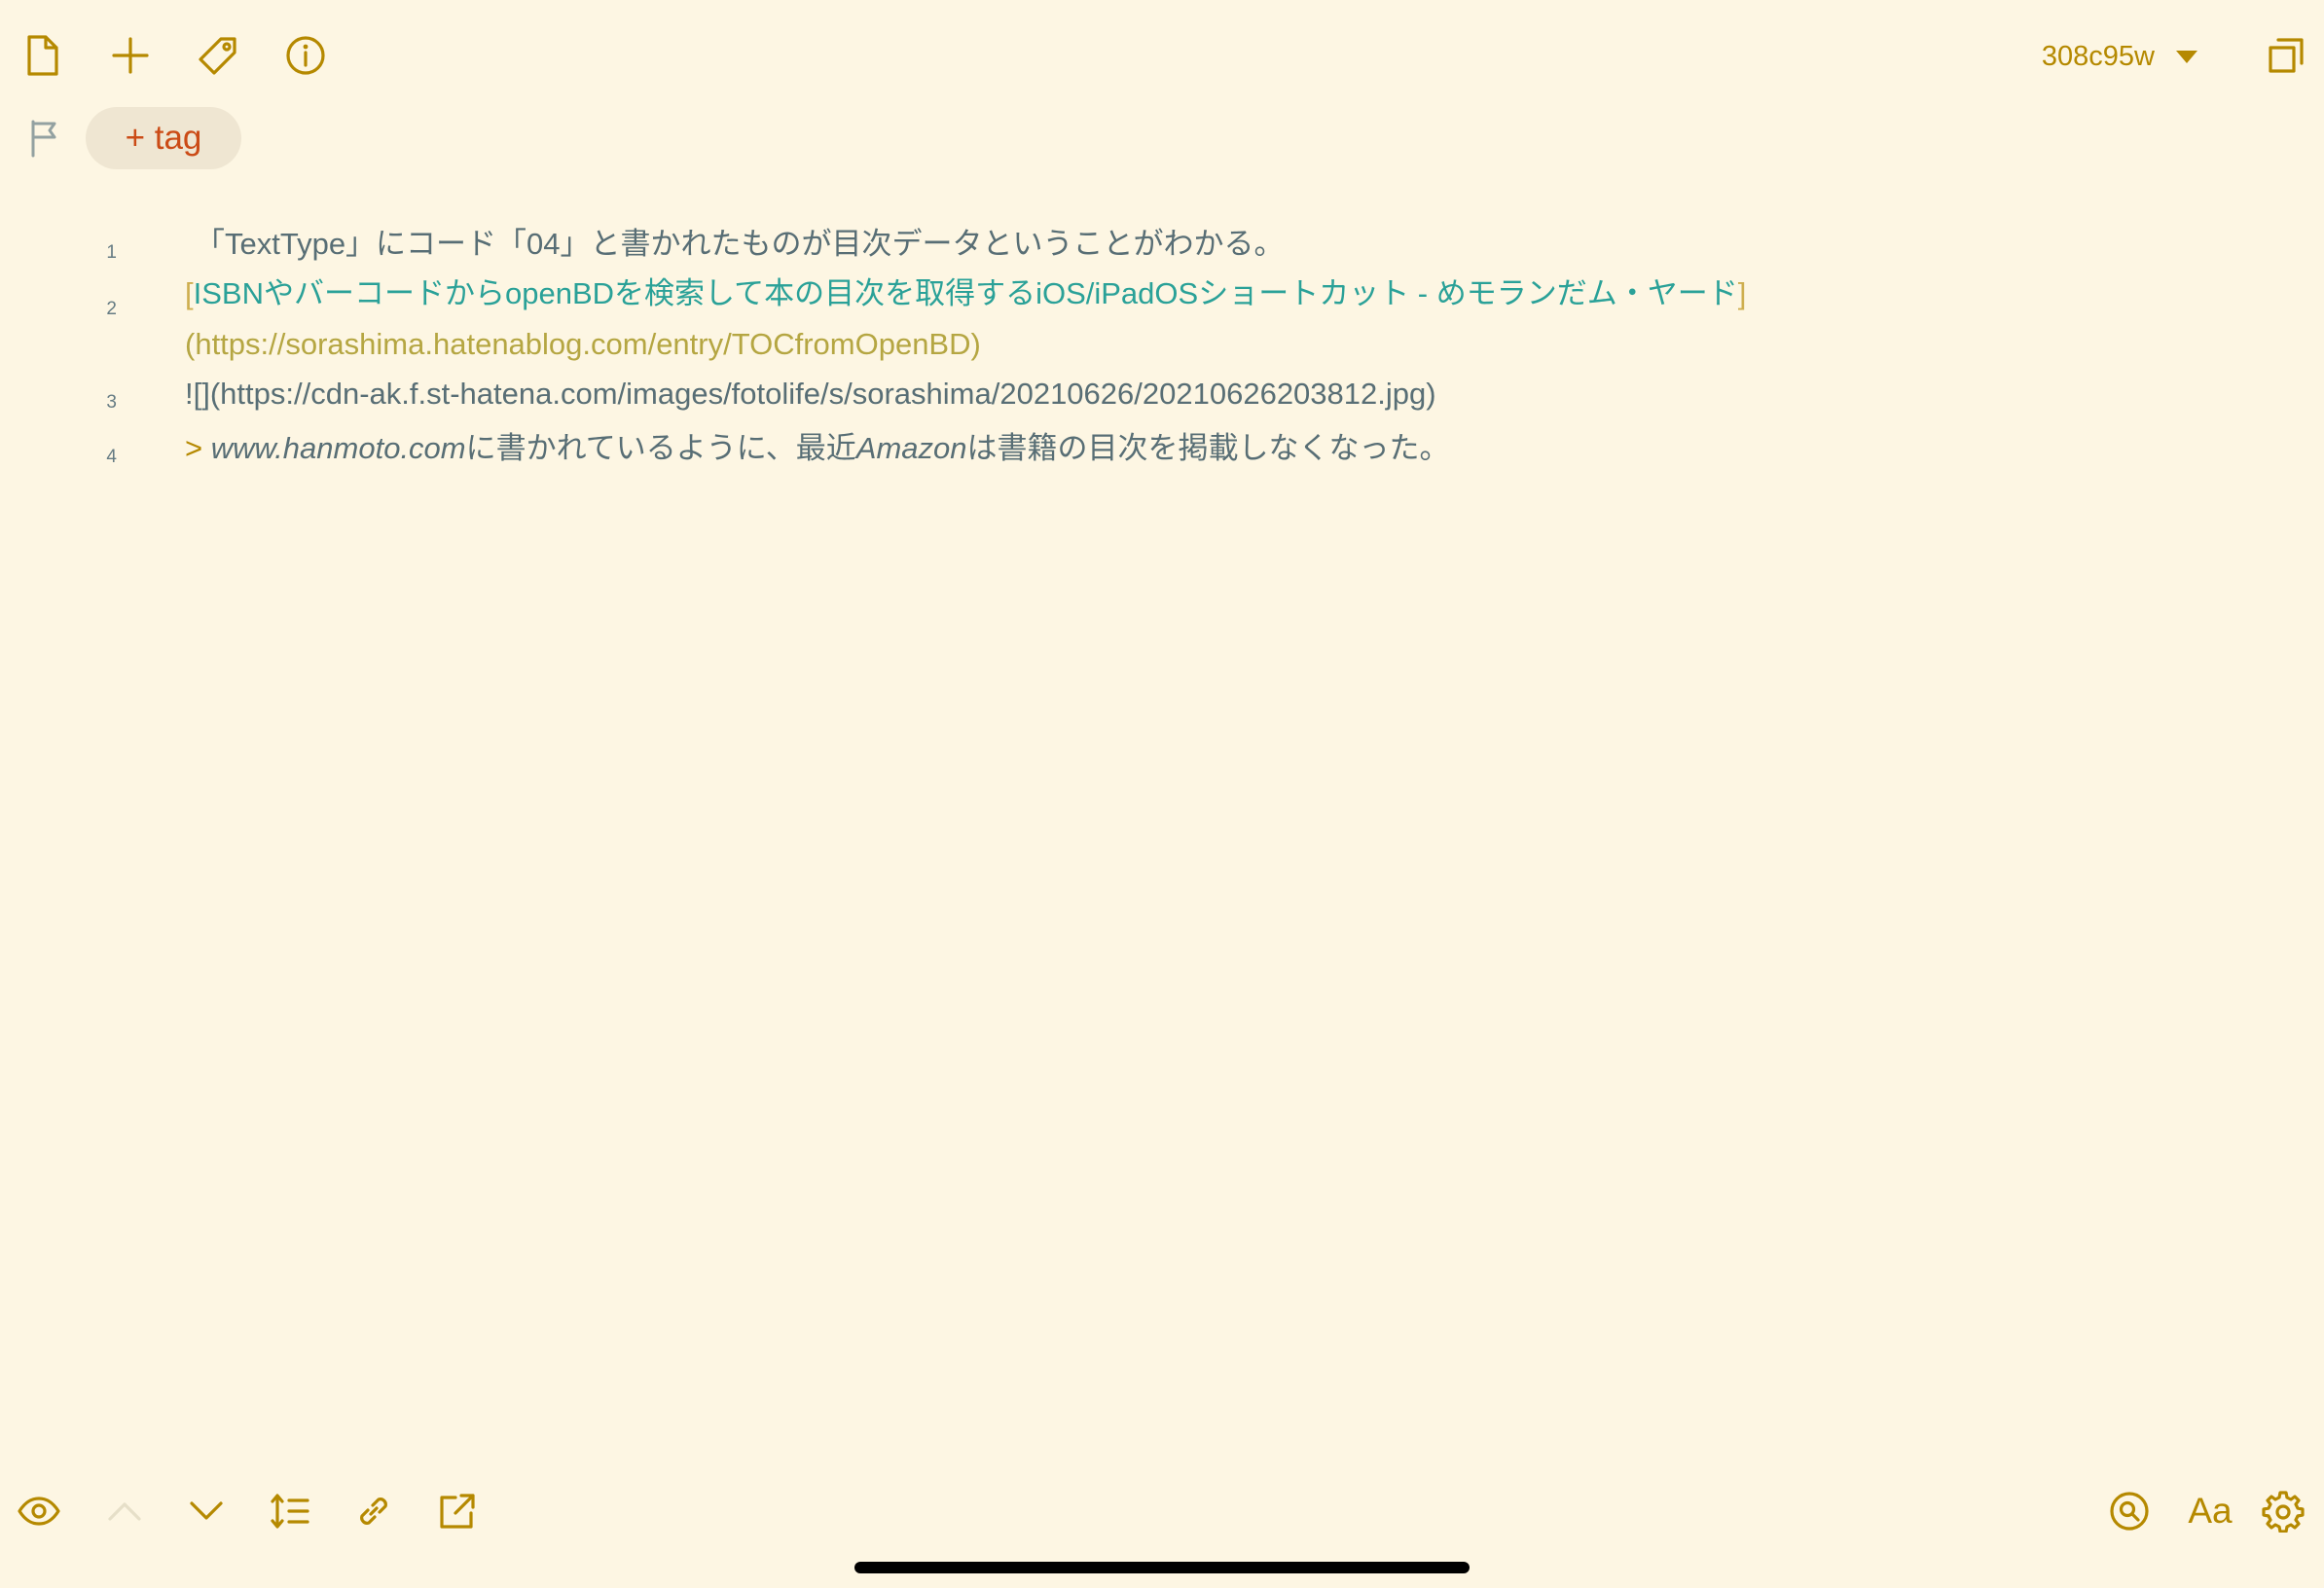 The width and height of the screenshot is (2324, 1588). I want to click on version-label: 308c95w, so click(2098, 56).